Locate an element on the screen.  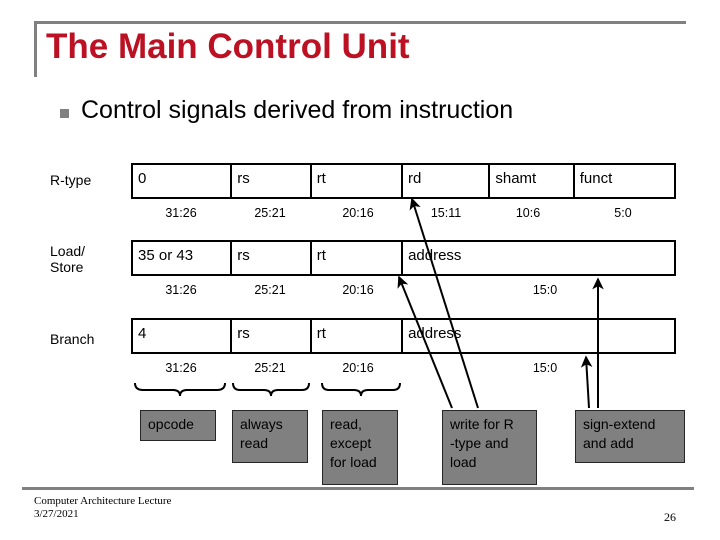
field-r-funct: funct is located at coordinates (596, 178).